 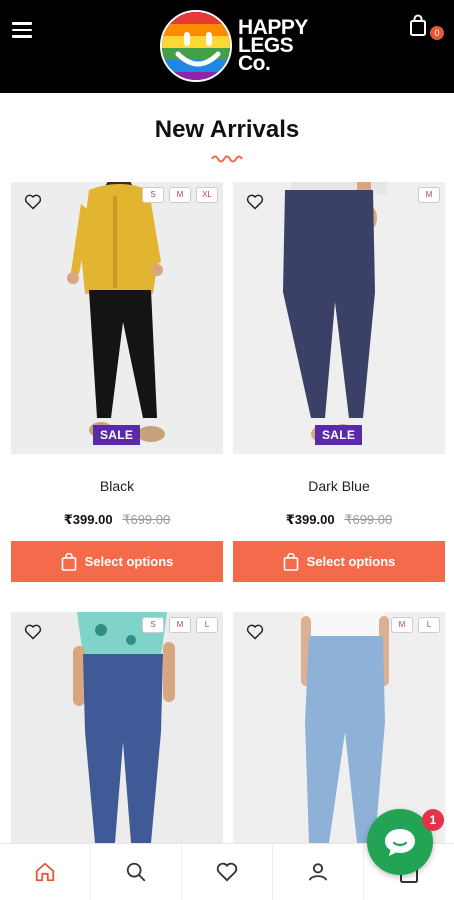 I want to click on search-icon, so click(x=136, y=872).